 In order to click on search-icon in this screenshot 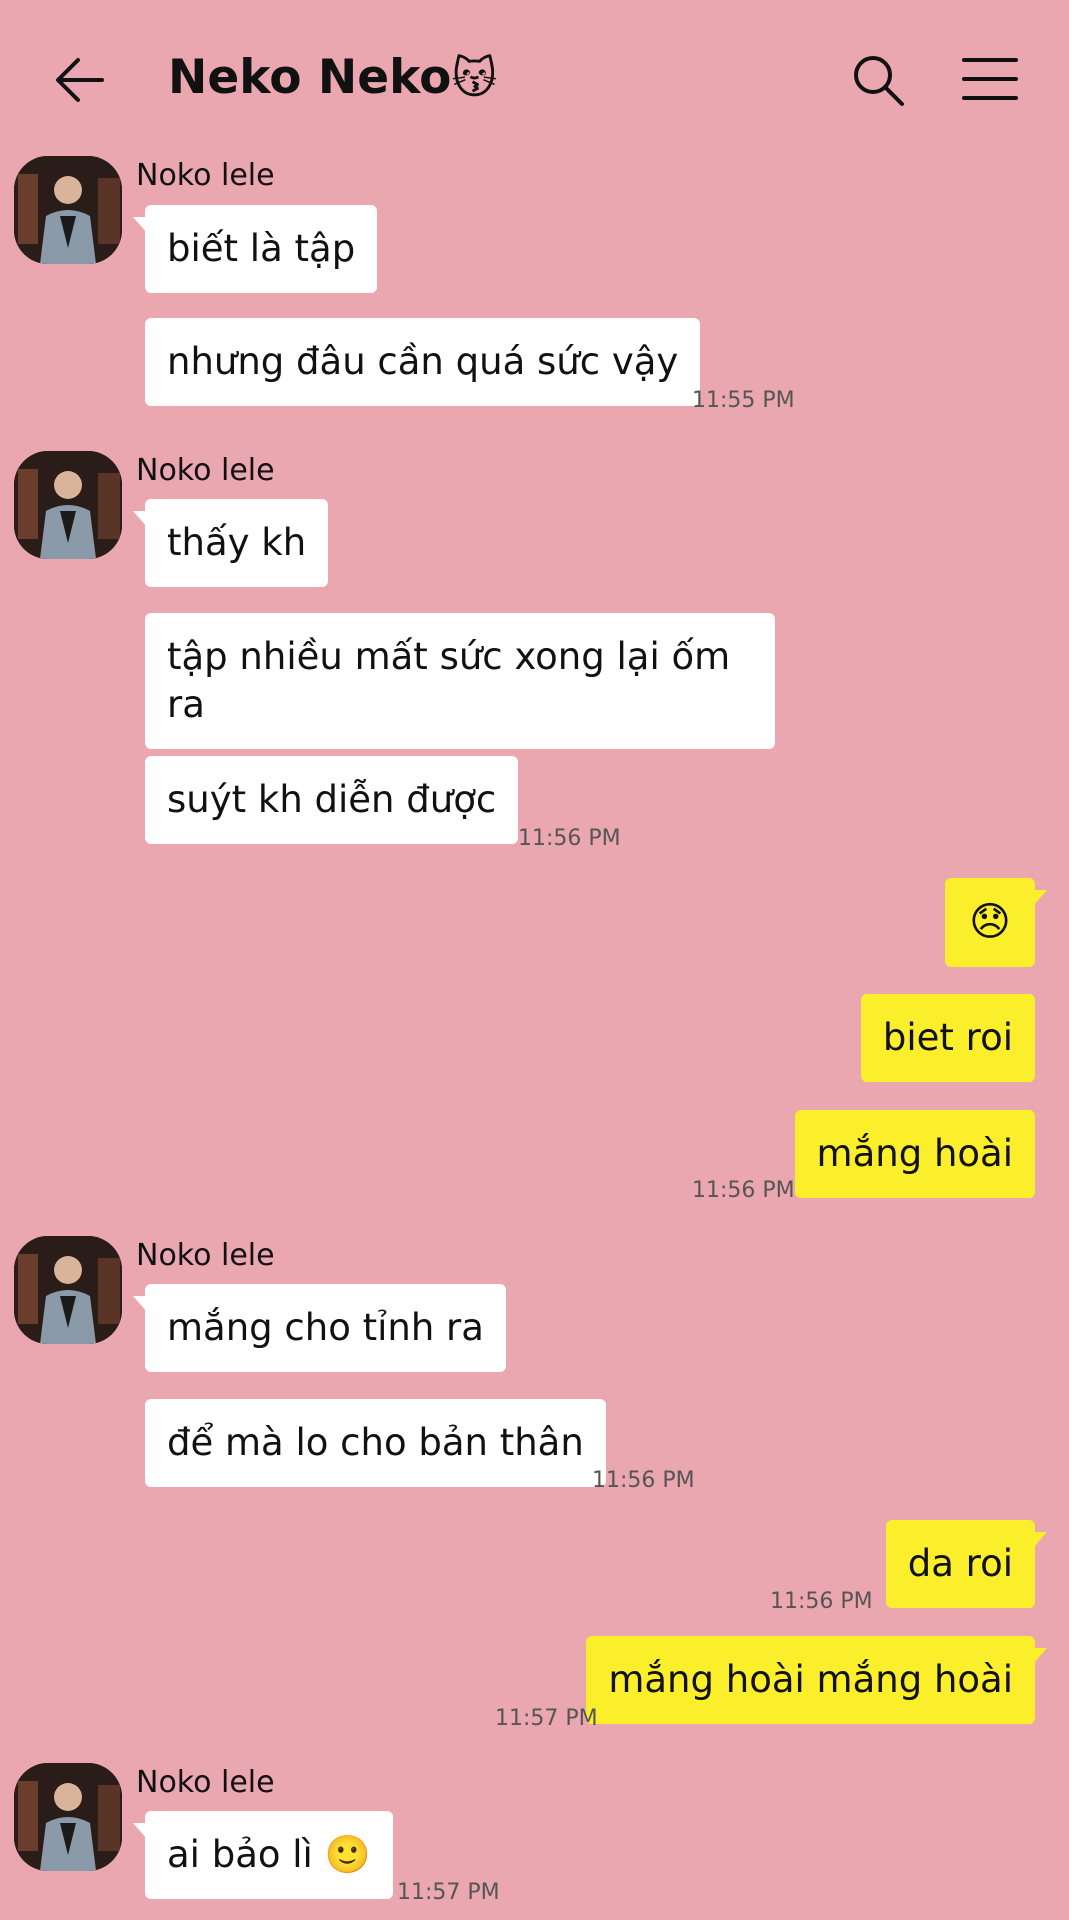, I will do `click(879, 81)`.